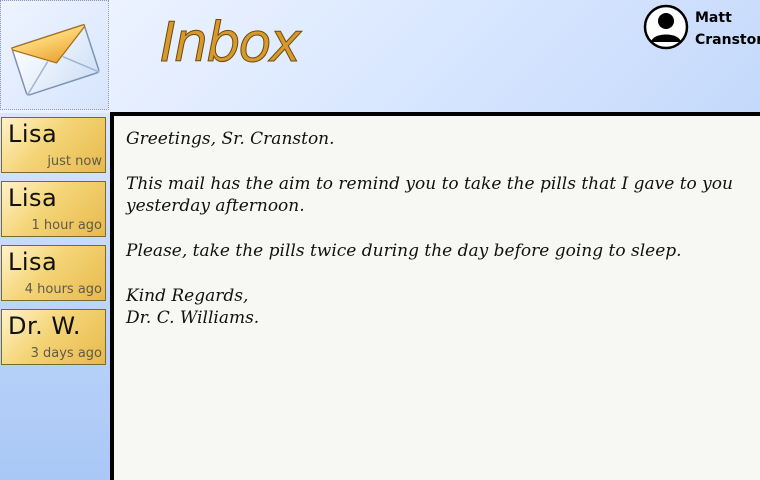 The width and height of the screenshot is (760, 480). What do you see at coordinates (727, 40) in the screenshot?
I see `user-last-name: Cranston` at bounding box center [727, 40].